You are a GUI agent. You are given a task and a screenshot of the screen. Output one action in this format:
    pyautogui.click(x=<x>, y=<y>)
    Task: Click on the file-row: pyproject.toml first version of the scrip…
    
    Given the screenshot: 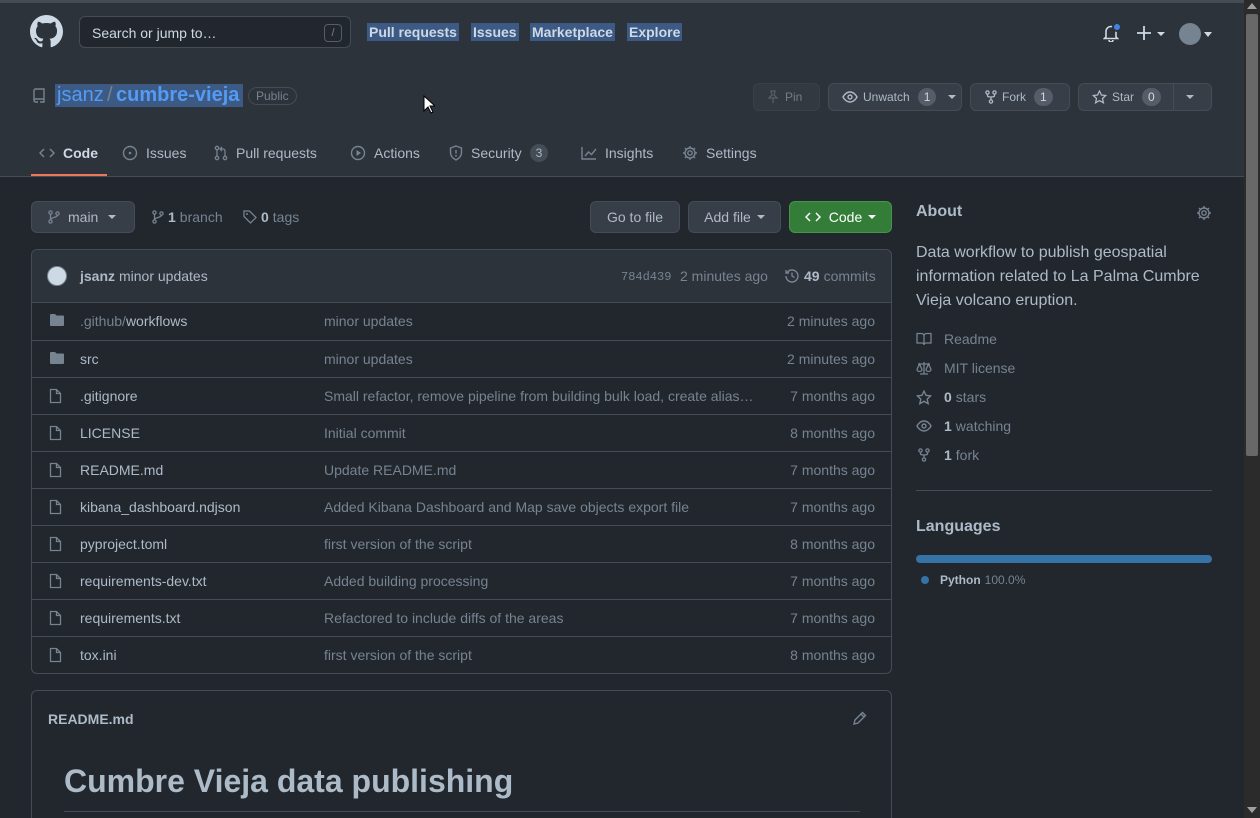 What is the action you would take?
    pyautogui.click(x=461, y=543)
    